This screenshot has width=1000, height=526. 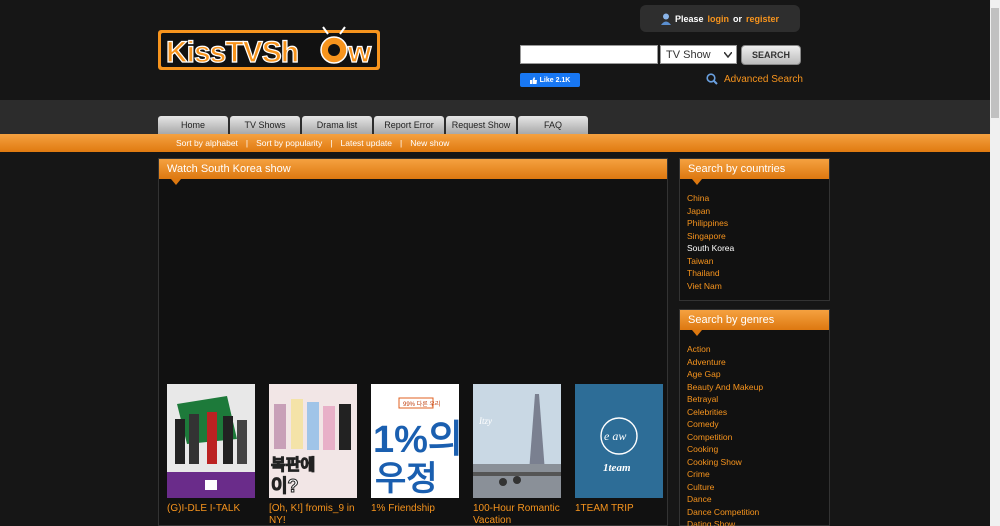 I want to click on svg-text: 1team, so click(x=617, y=468).